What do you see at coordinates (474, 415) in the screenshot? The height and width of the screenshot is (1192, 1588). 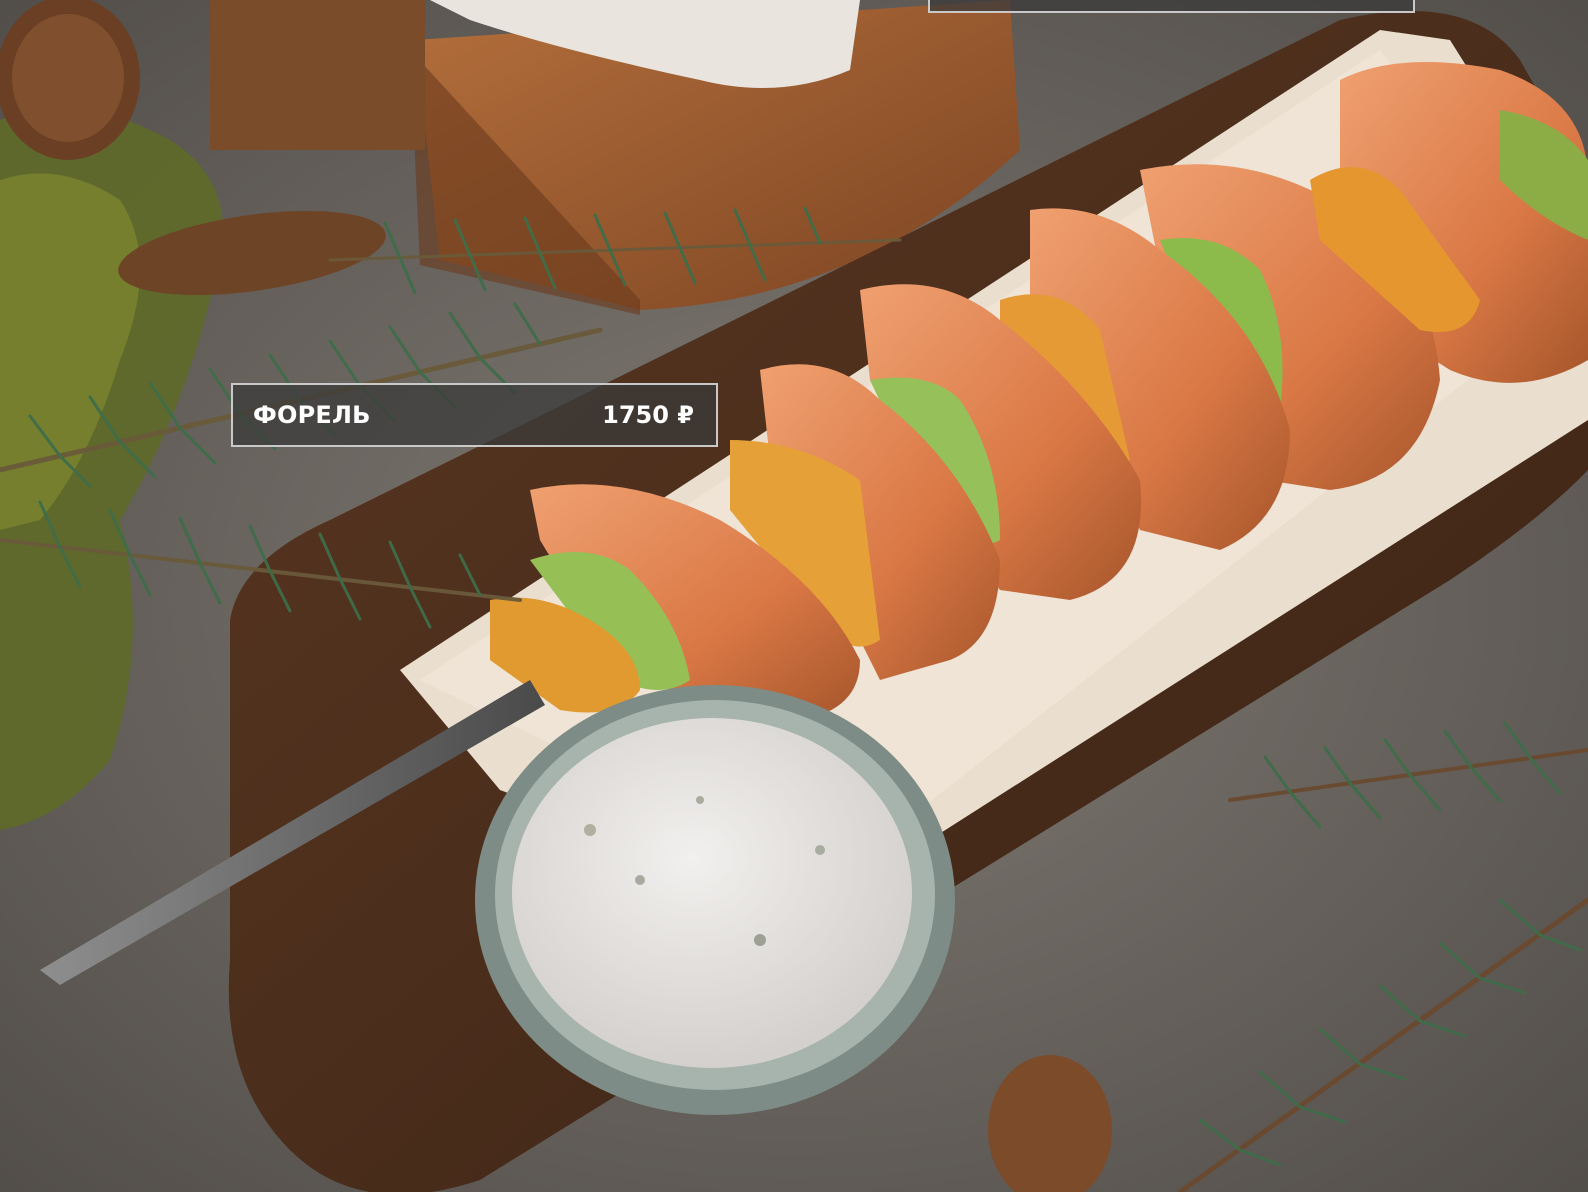 I see `price-card: ФОРЕЛЬ 1750 ₽` at bounding box center [474, 415].